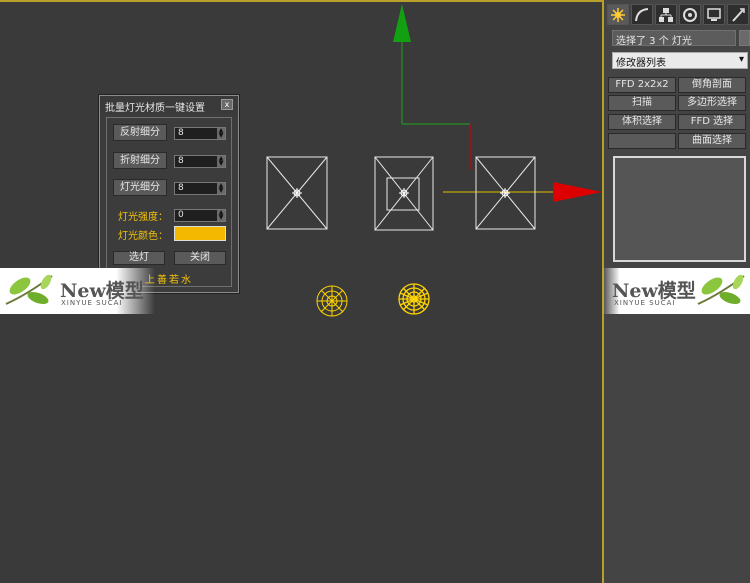  I want to click on utilities-icon, so click(738, 15).